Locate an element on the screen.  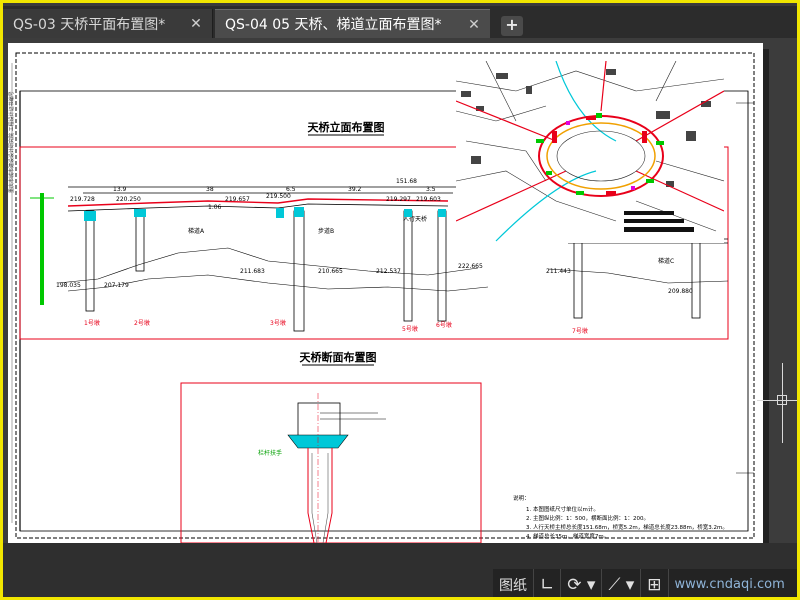
side-title-strip: 重庆市城市建设设计研究院 工程设计证书编号 is located at coordinates (11, 293).